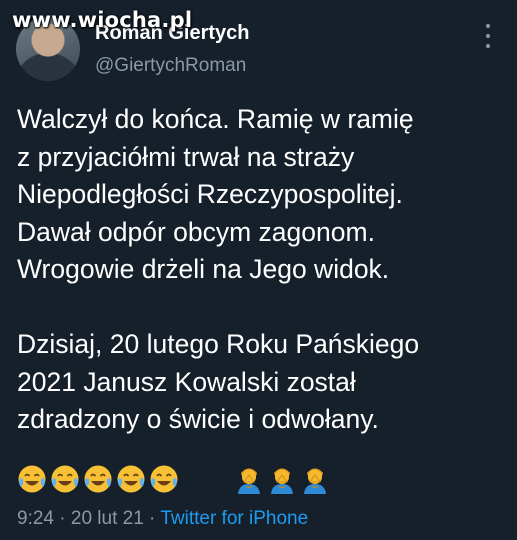 This screenshot has width=517, height=540. Describe the element at coordinates (218, 344) in the screenshot. I see `tweet-line: Dzisiaj, 20 lutego Roku Pańskiego` at that location.